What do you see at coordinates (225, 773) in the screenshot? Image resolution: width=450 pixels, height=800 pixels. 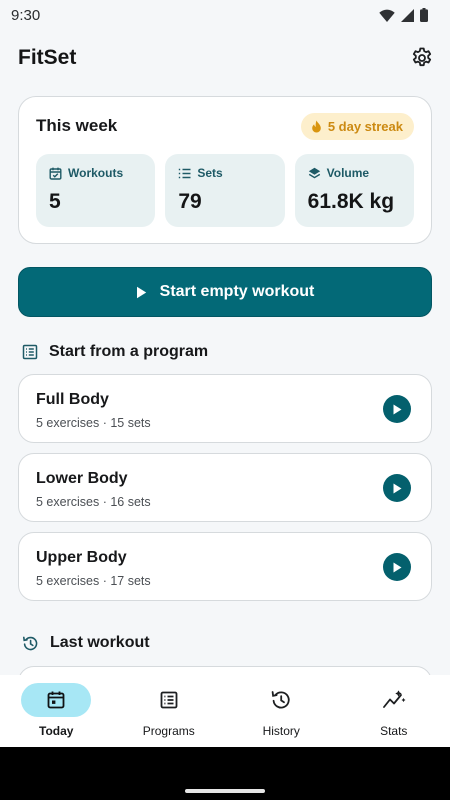 I see `gesture-navigation-area` at bounding box center [225, 773].